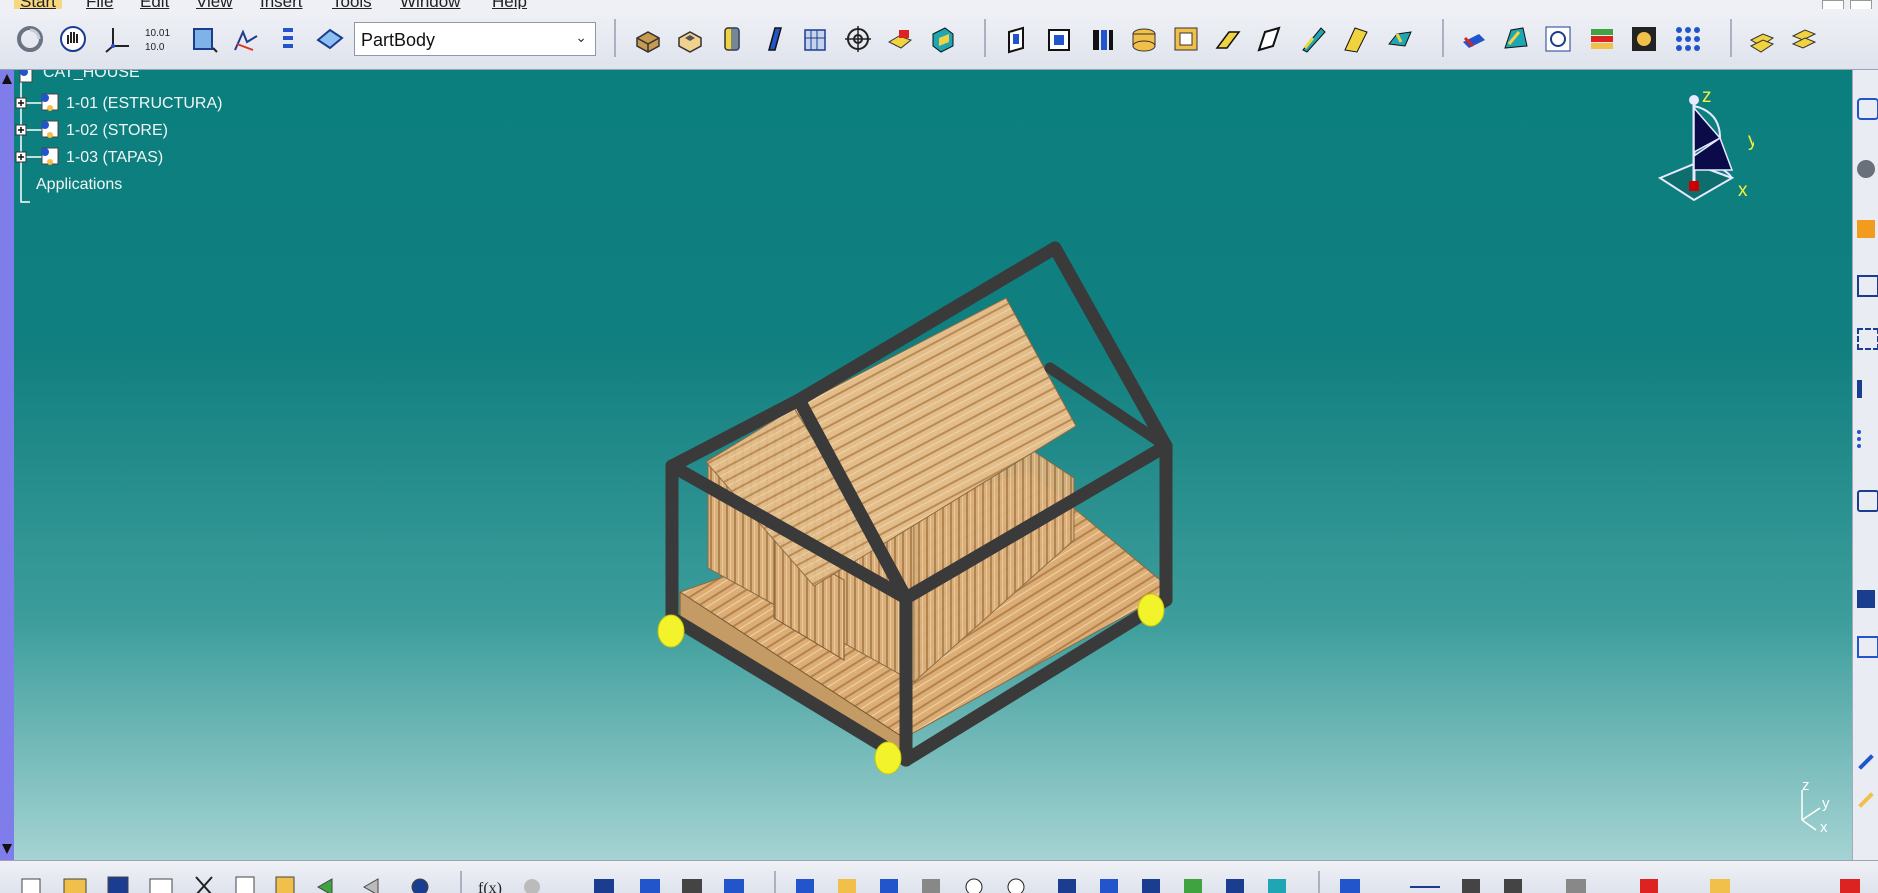 The height and width of the screenshot is (893, 1878). I want to click on shaft-icon, so click(732, 39).